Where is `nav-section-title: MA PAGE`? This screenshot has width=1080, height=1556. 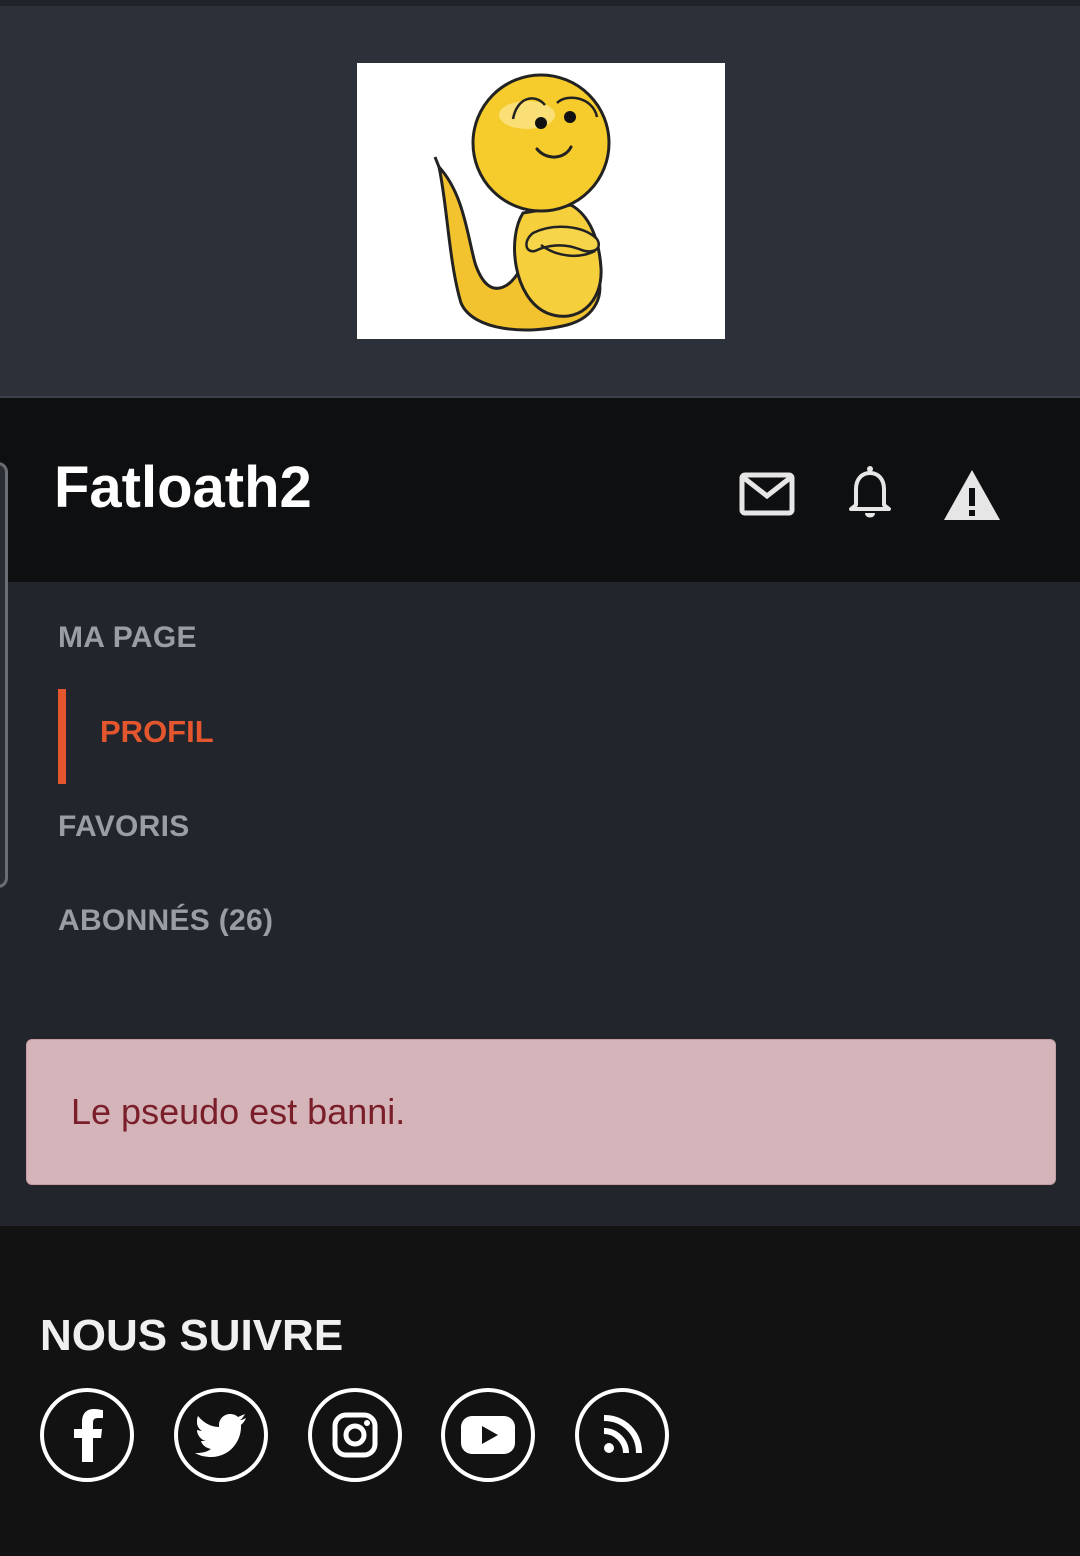 nav-section-title: MA PAGE is located at coordinates (127, 637).